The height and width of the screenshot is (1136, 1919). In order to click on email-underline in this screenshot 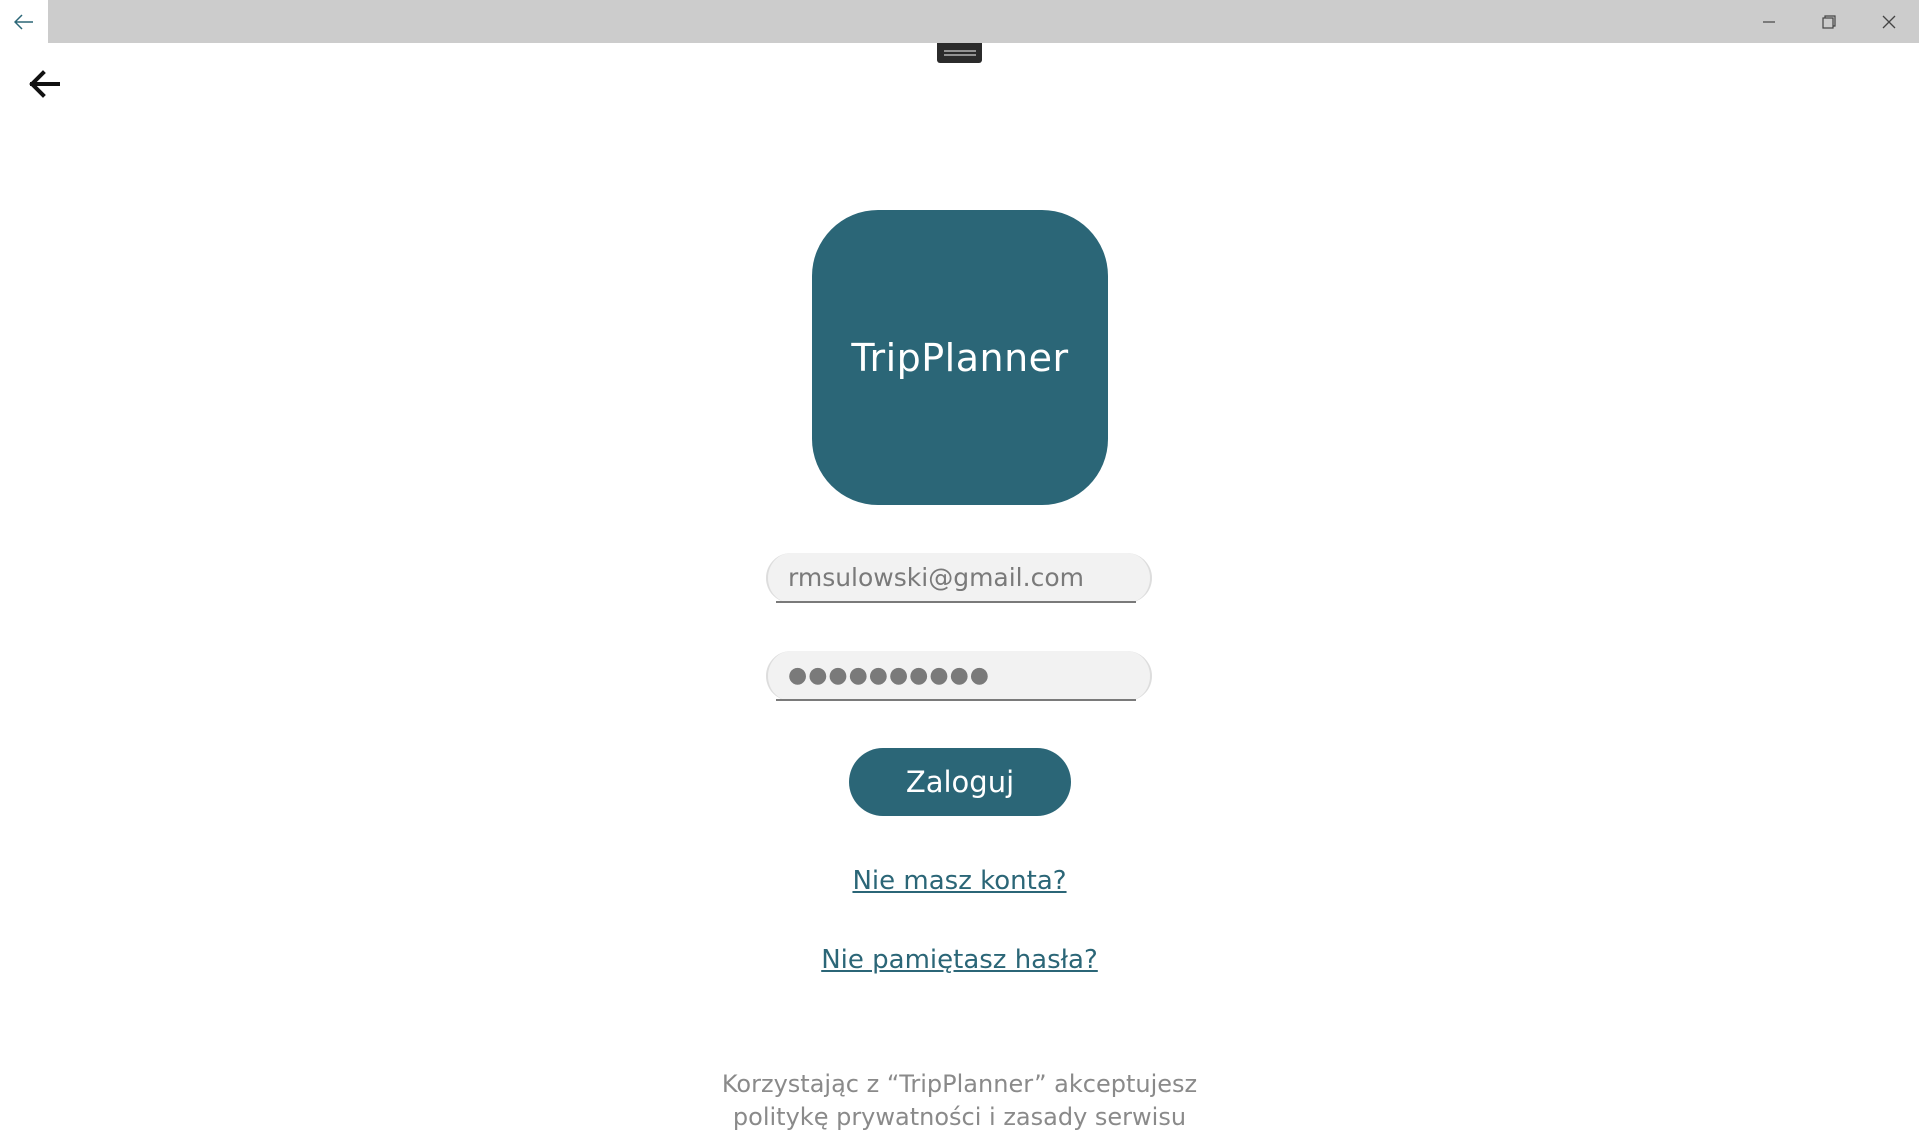, I will do `click(956, 602)`.